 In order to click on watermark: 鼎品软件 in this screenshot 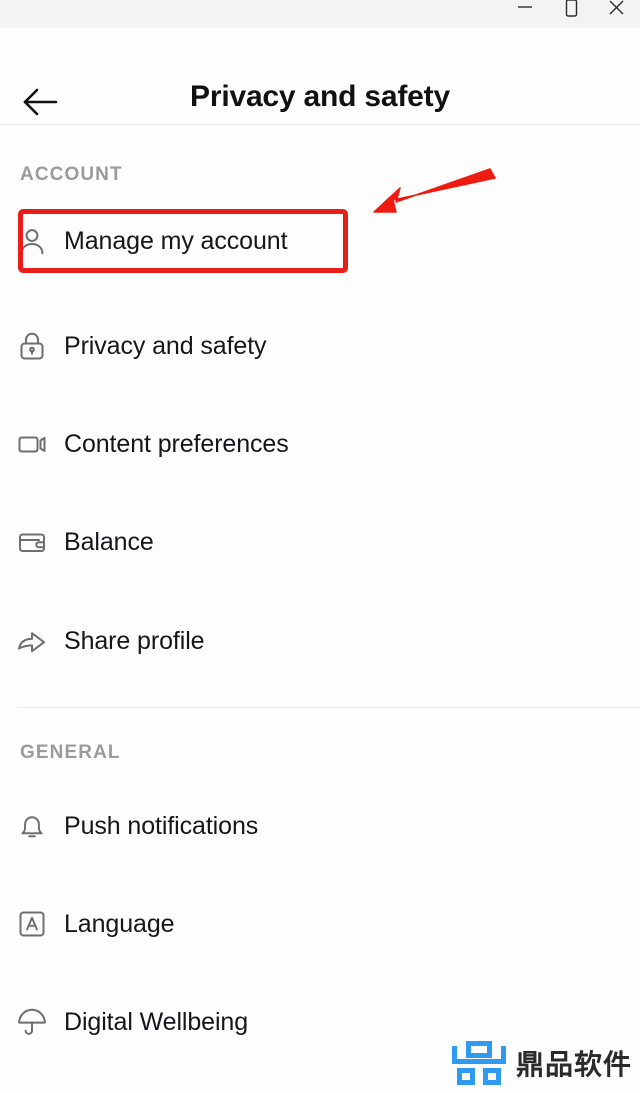, I will do `click(541, 1063)`.